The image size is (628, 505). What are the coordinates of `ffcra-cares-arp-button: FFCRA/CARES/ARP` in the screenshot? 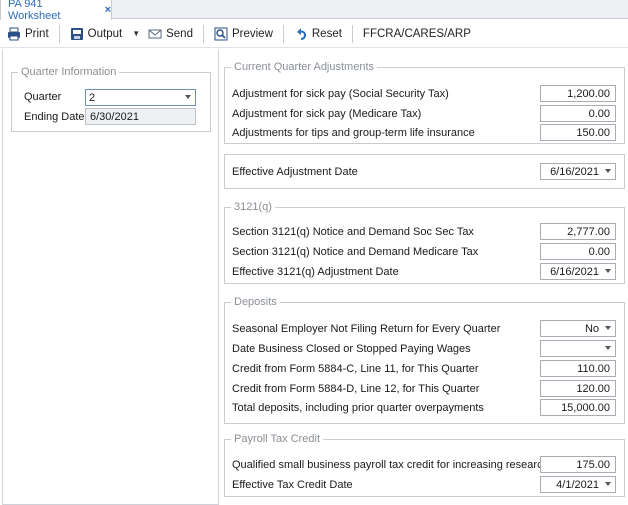 It's located at (417, 34).